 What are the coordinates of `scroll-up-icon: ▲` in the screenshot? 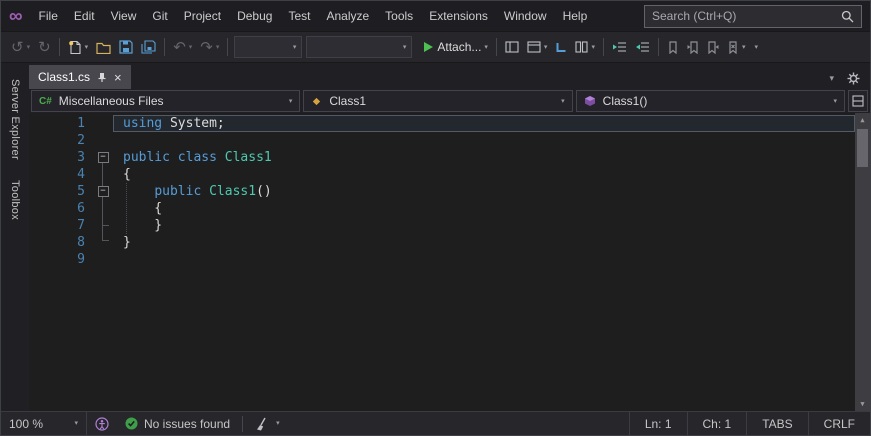 It's located at (862, 120).